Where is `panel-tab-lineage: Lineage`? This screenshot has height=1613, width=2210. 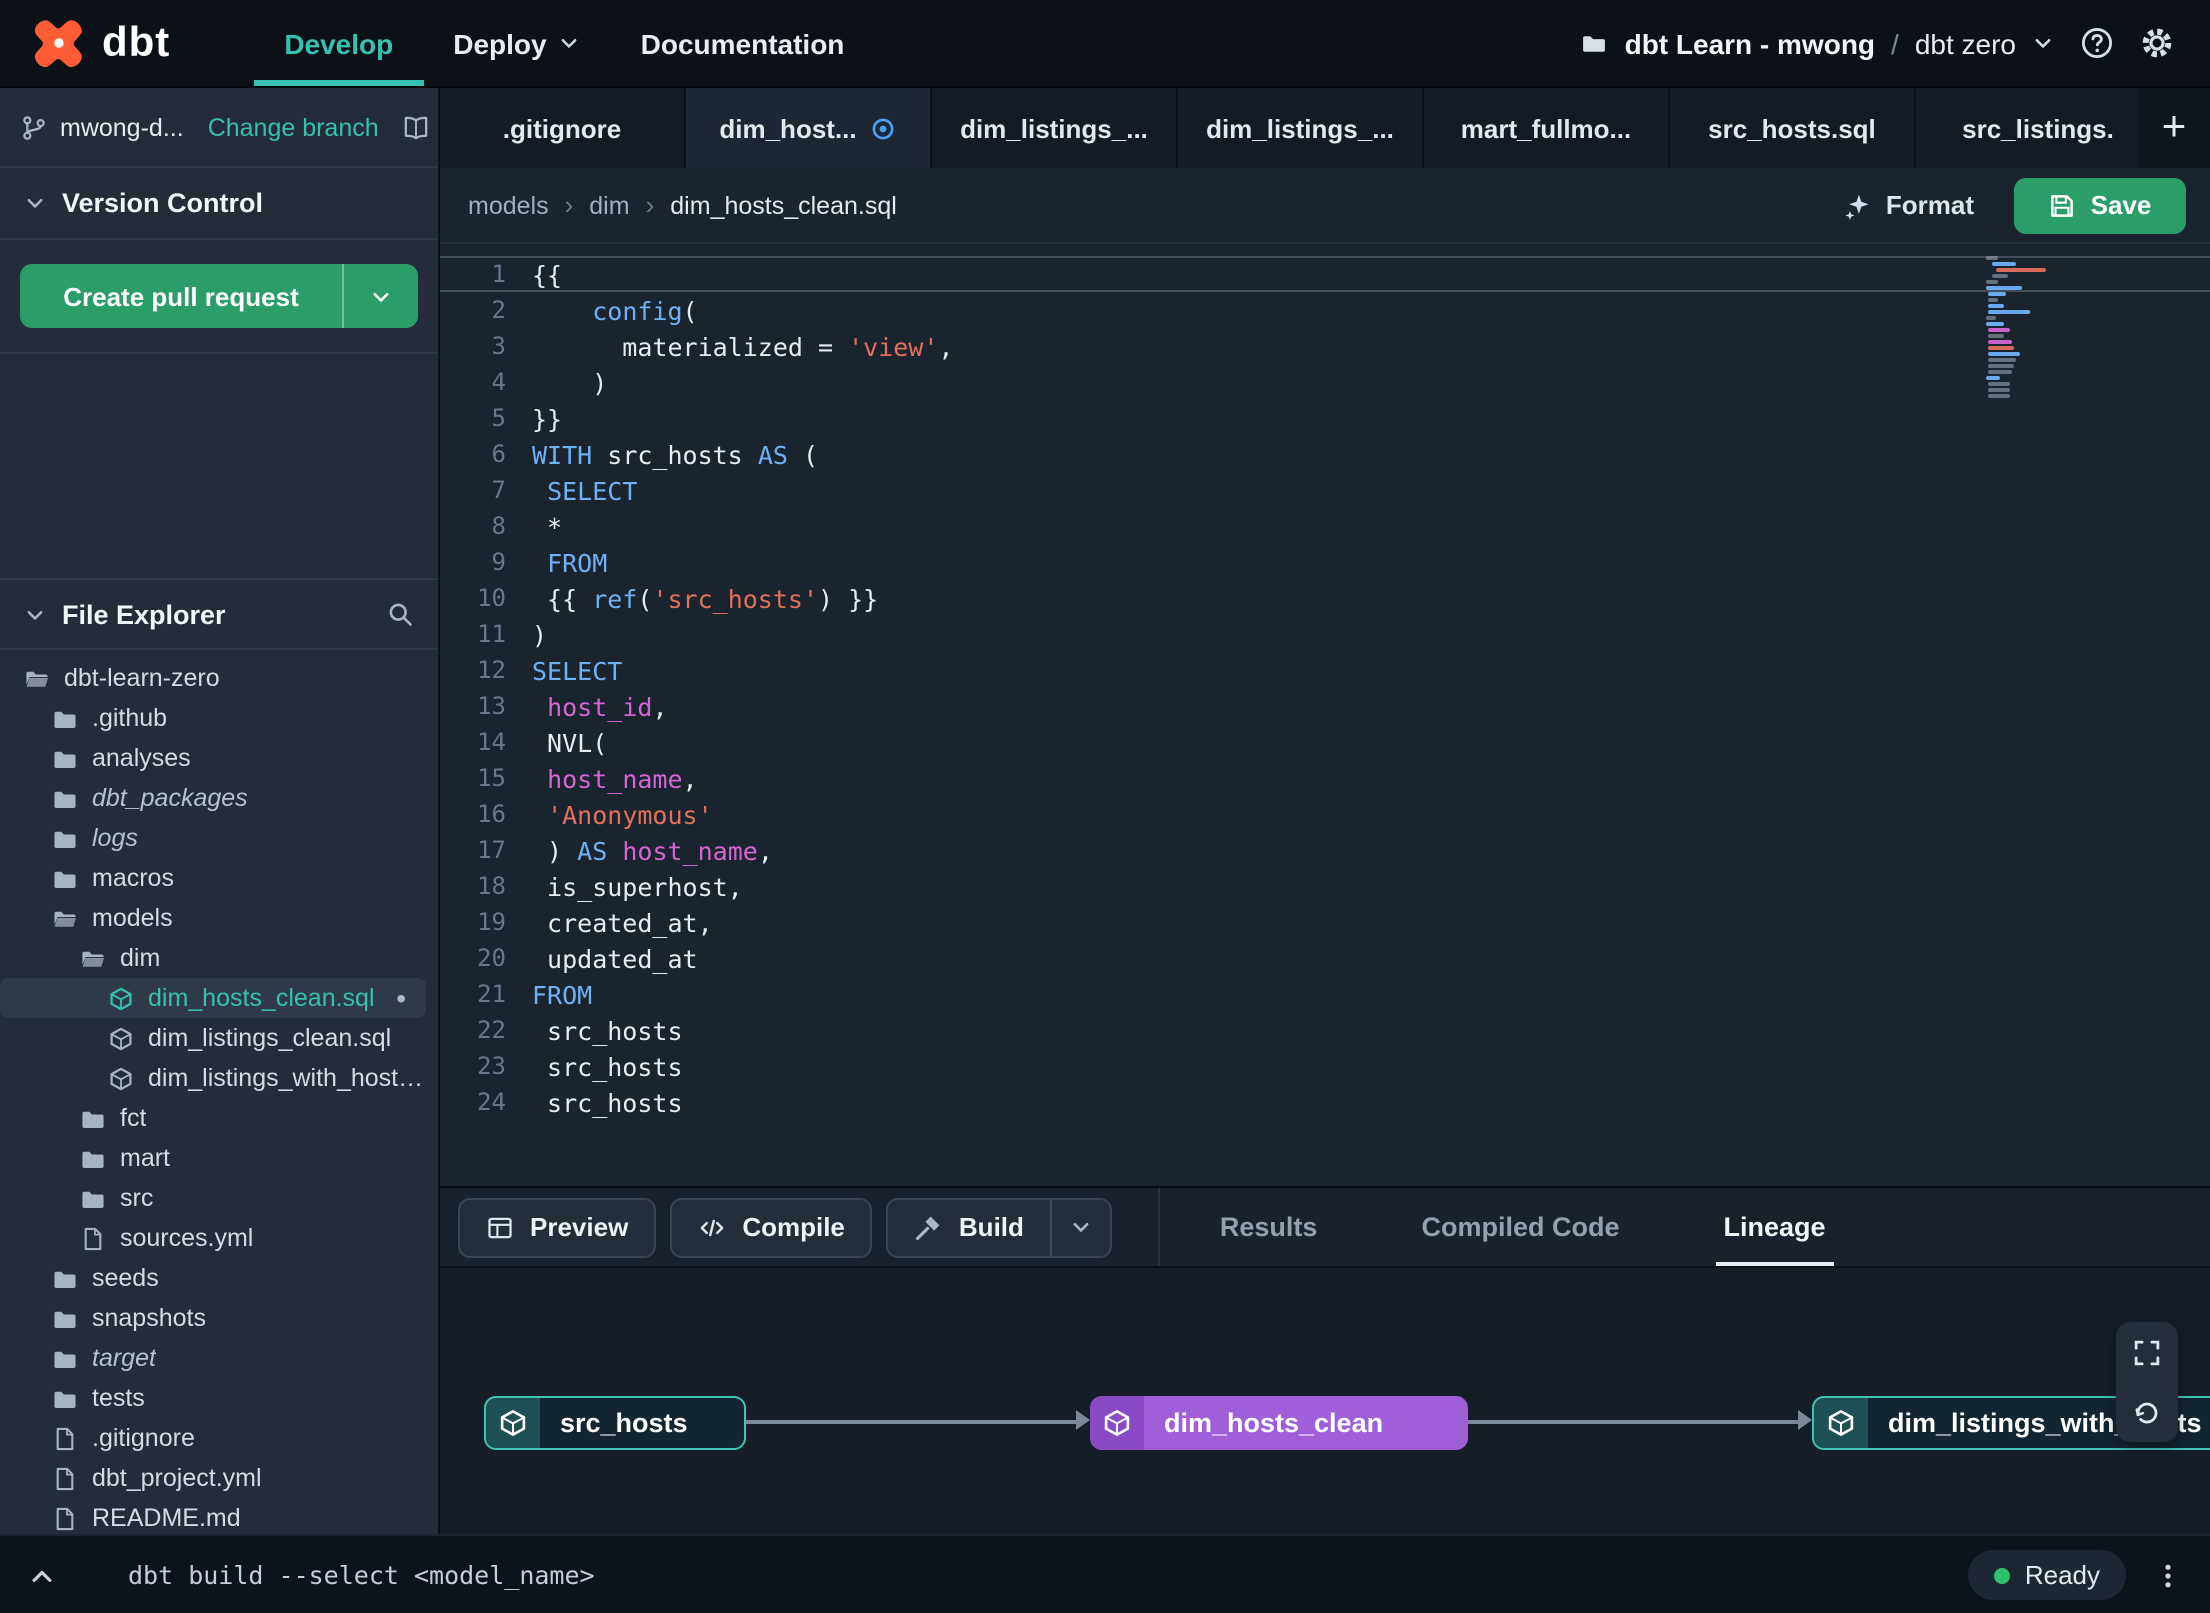 panel-tab-lineage: Lineage is located at coordinates (1774, 1227).